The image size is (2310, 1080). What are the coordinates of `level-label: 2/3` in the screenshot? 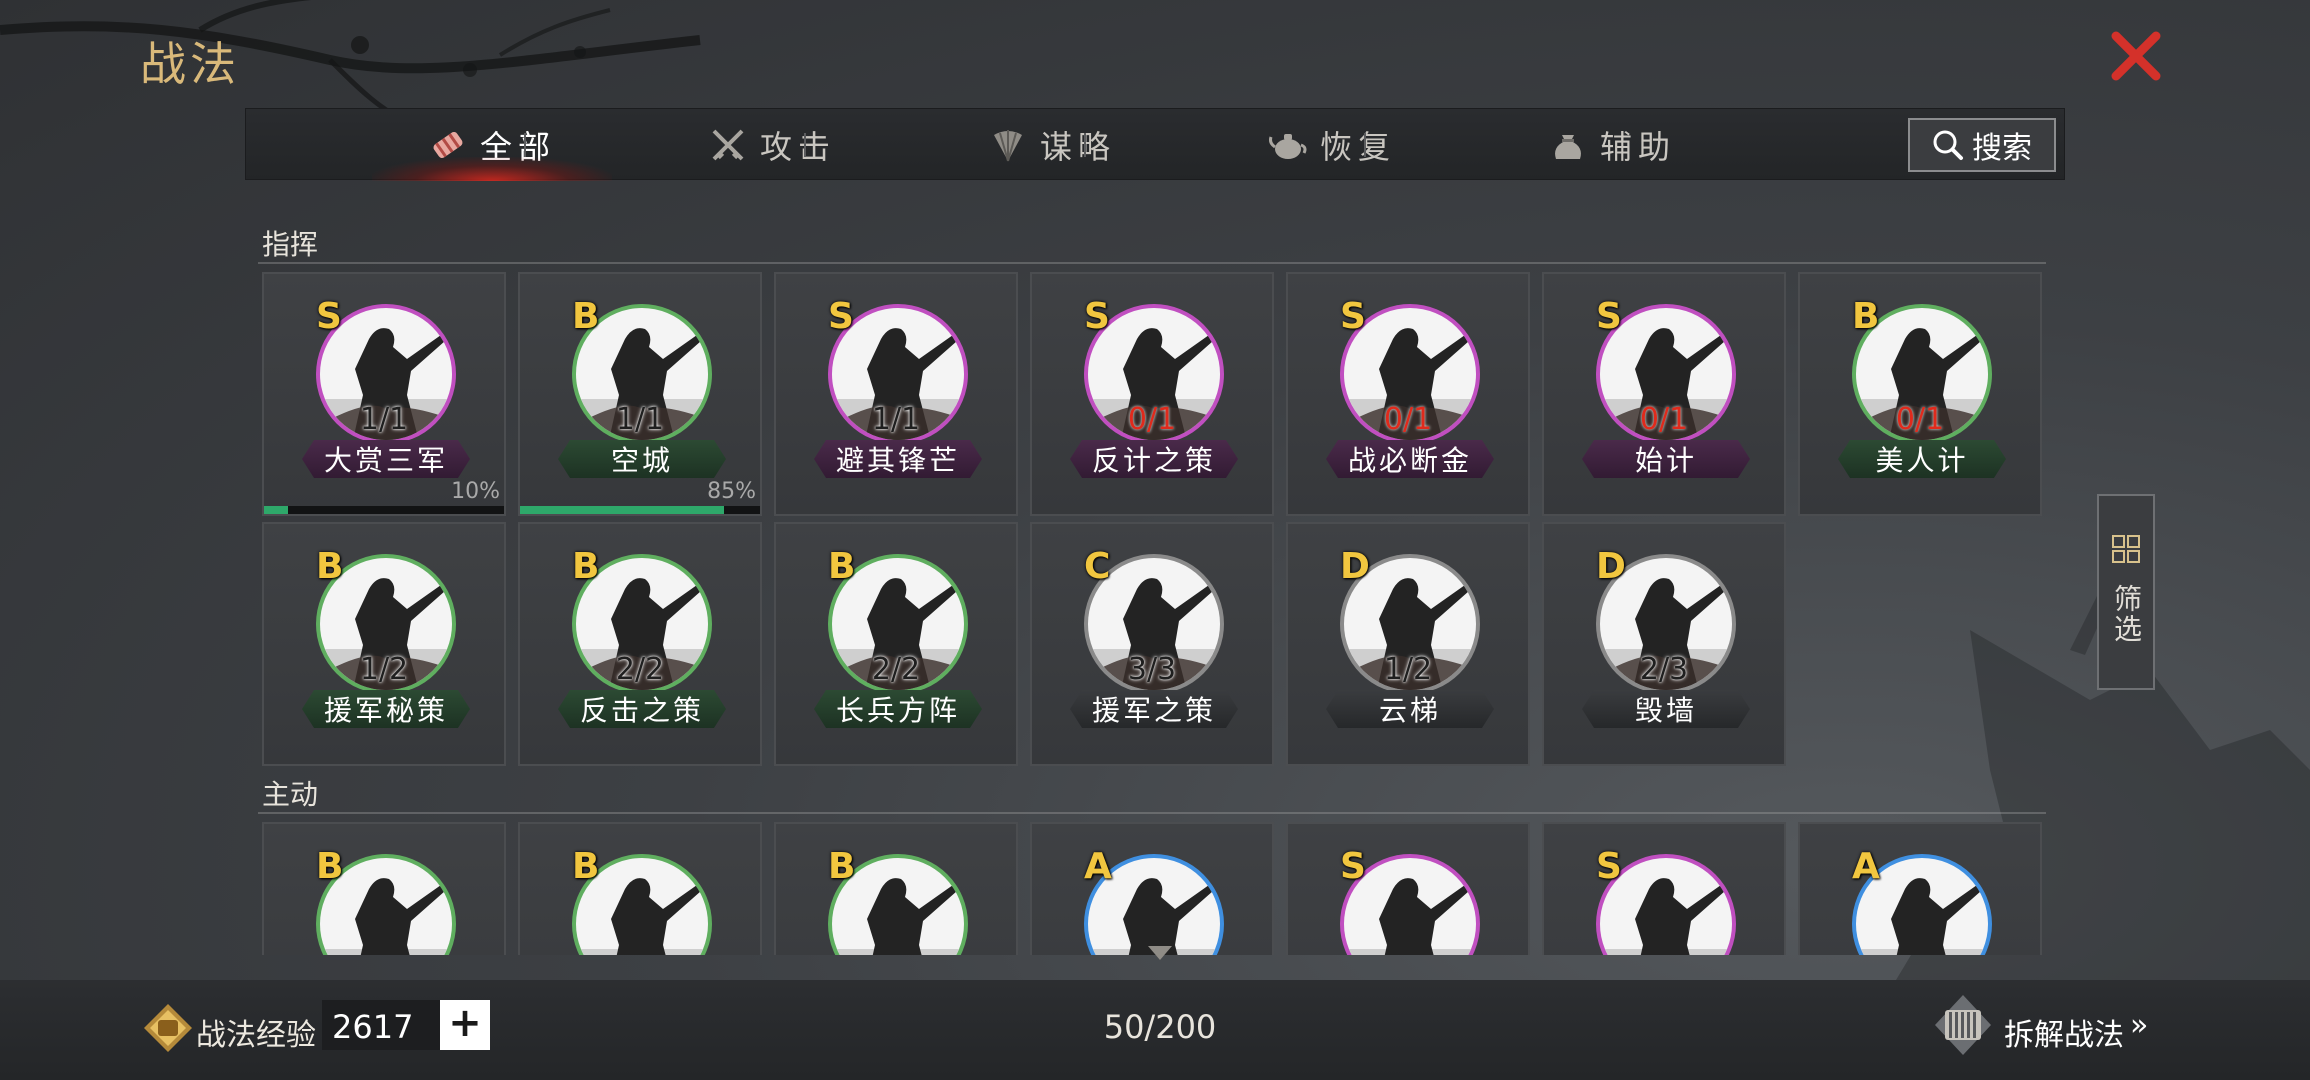 It's located at (1664, 669).